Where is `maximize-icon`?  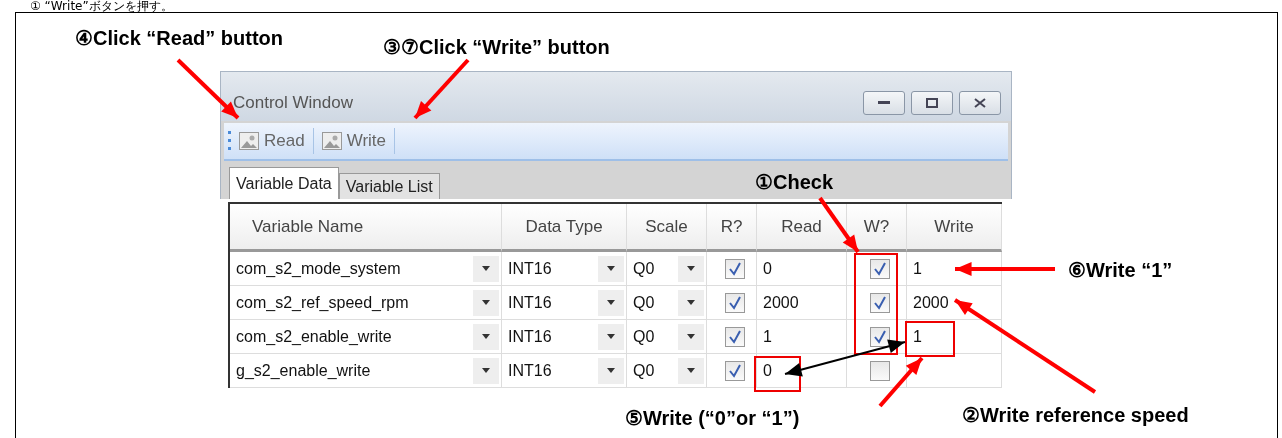 maximize-icon is located at coordinates (932, 103).